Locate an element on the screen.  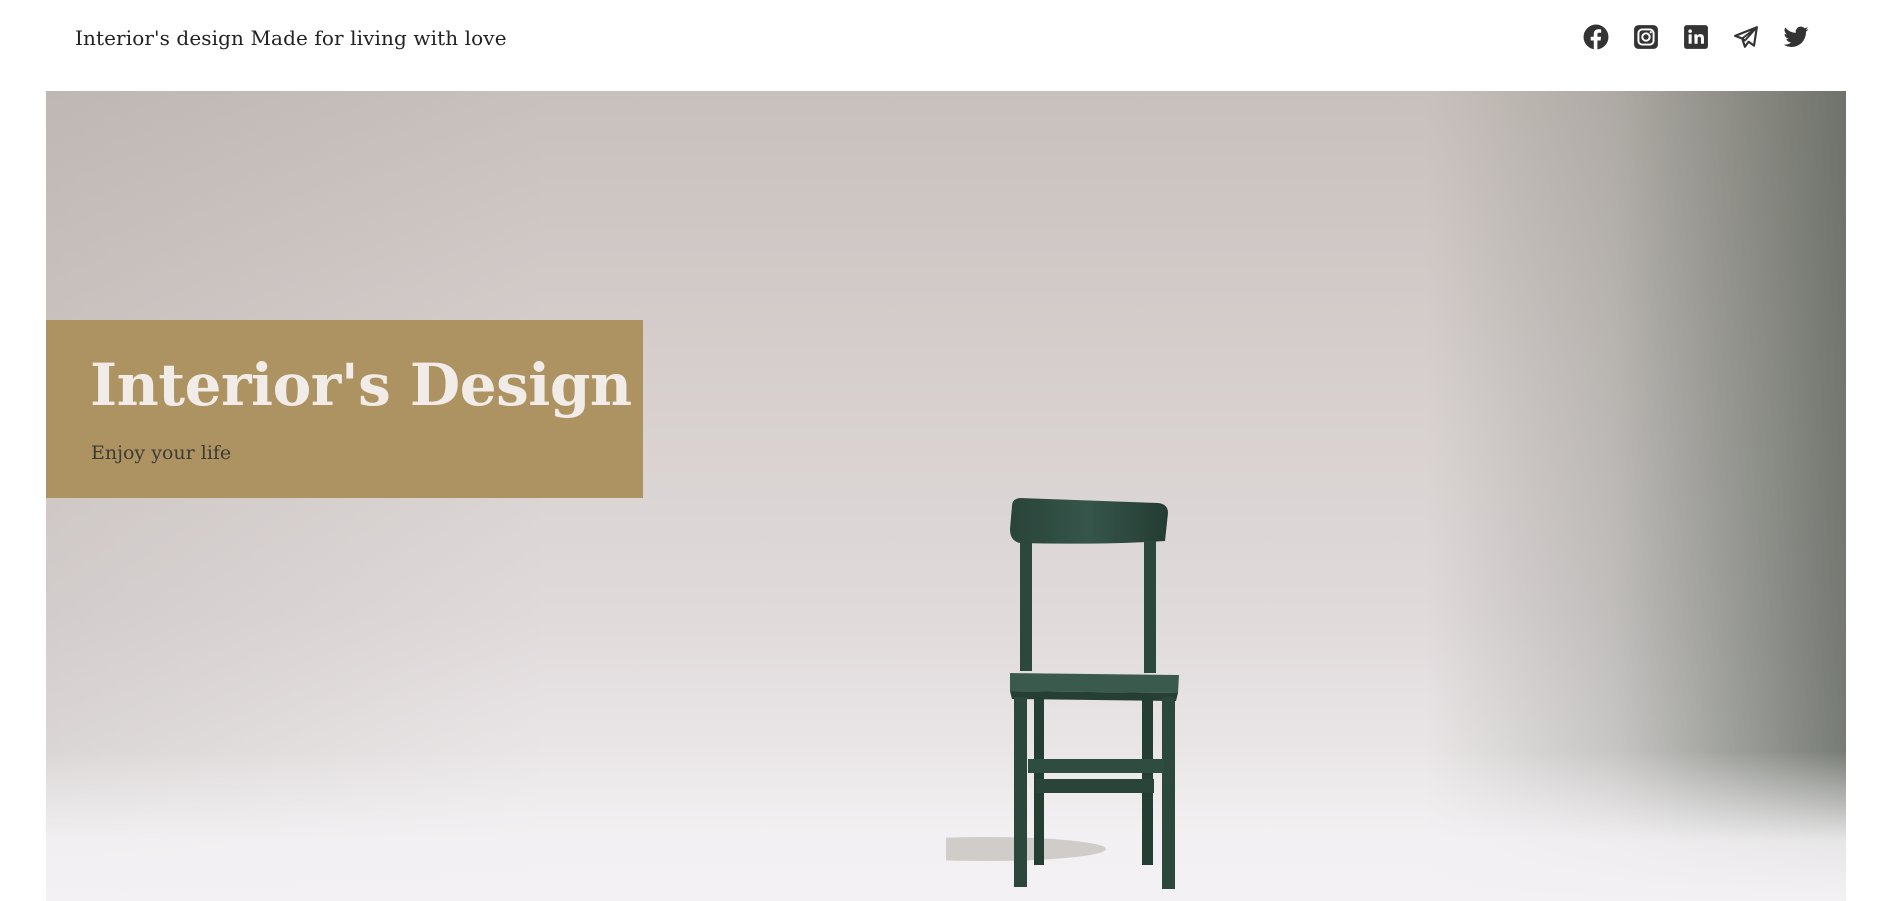
facebook-icon is located at coordinates (1596, 37).